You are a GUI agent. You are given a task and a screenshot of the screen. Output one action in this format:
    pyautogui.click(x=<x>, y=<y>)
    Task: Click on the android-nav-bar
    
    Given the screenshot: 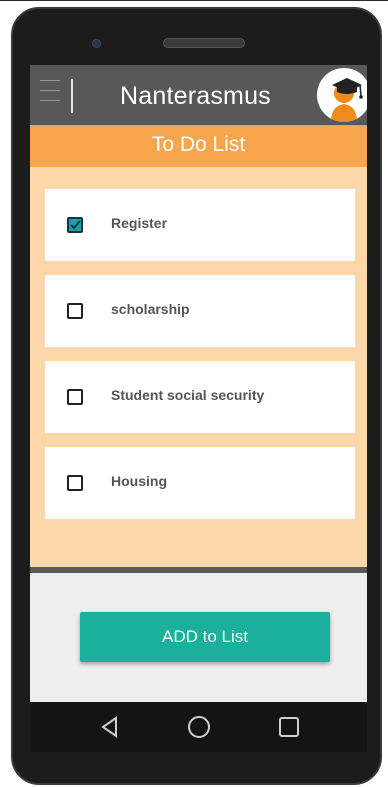 What is the action you would take?
    pyautogui.click(x=198, y=727)
    